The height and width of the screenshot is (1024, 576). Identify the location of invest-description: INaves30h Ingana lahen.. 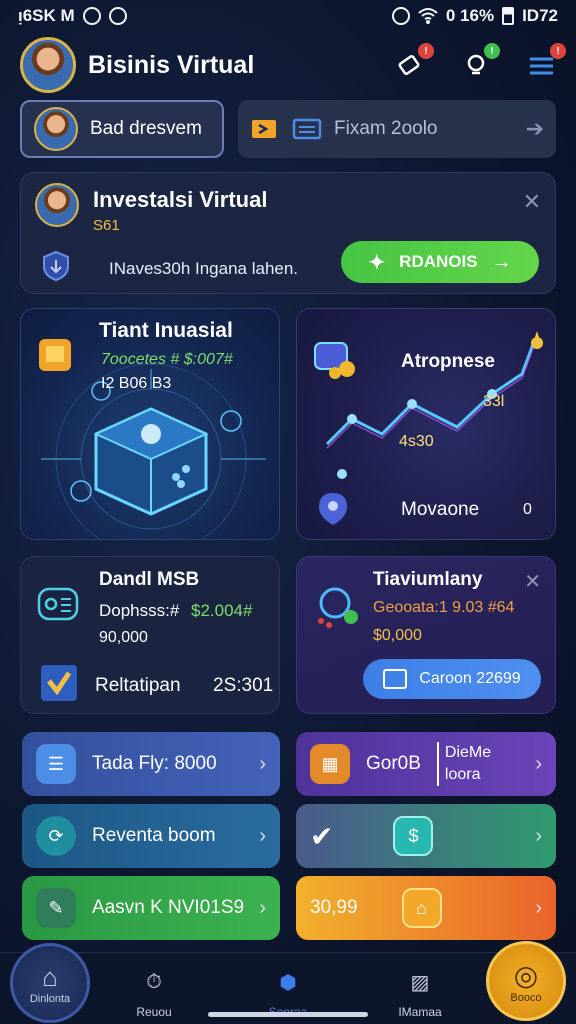
(204, 268).